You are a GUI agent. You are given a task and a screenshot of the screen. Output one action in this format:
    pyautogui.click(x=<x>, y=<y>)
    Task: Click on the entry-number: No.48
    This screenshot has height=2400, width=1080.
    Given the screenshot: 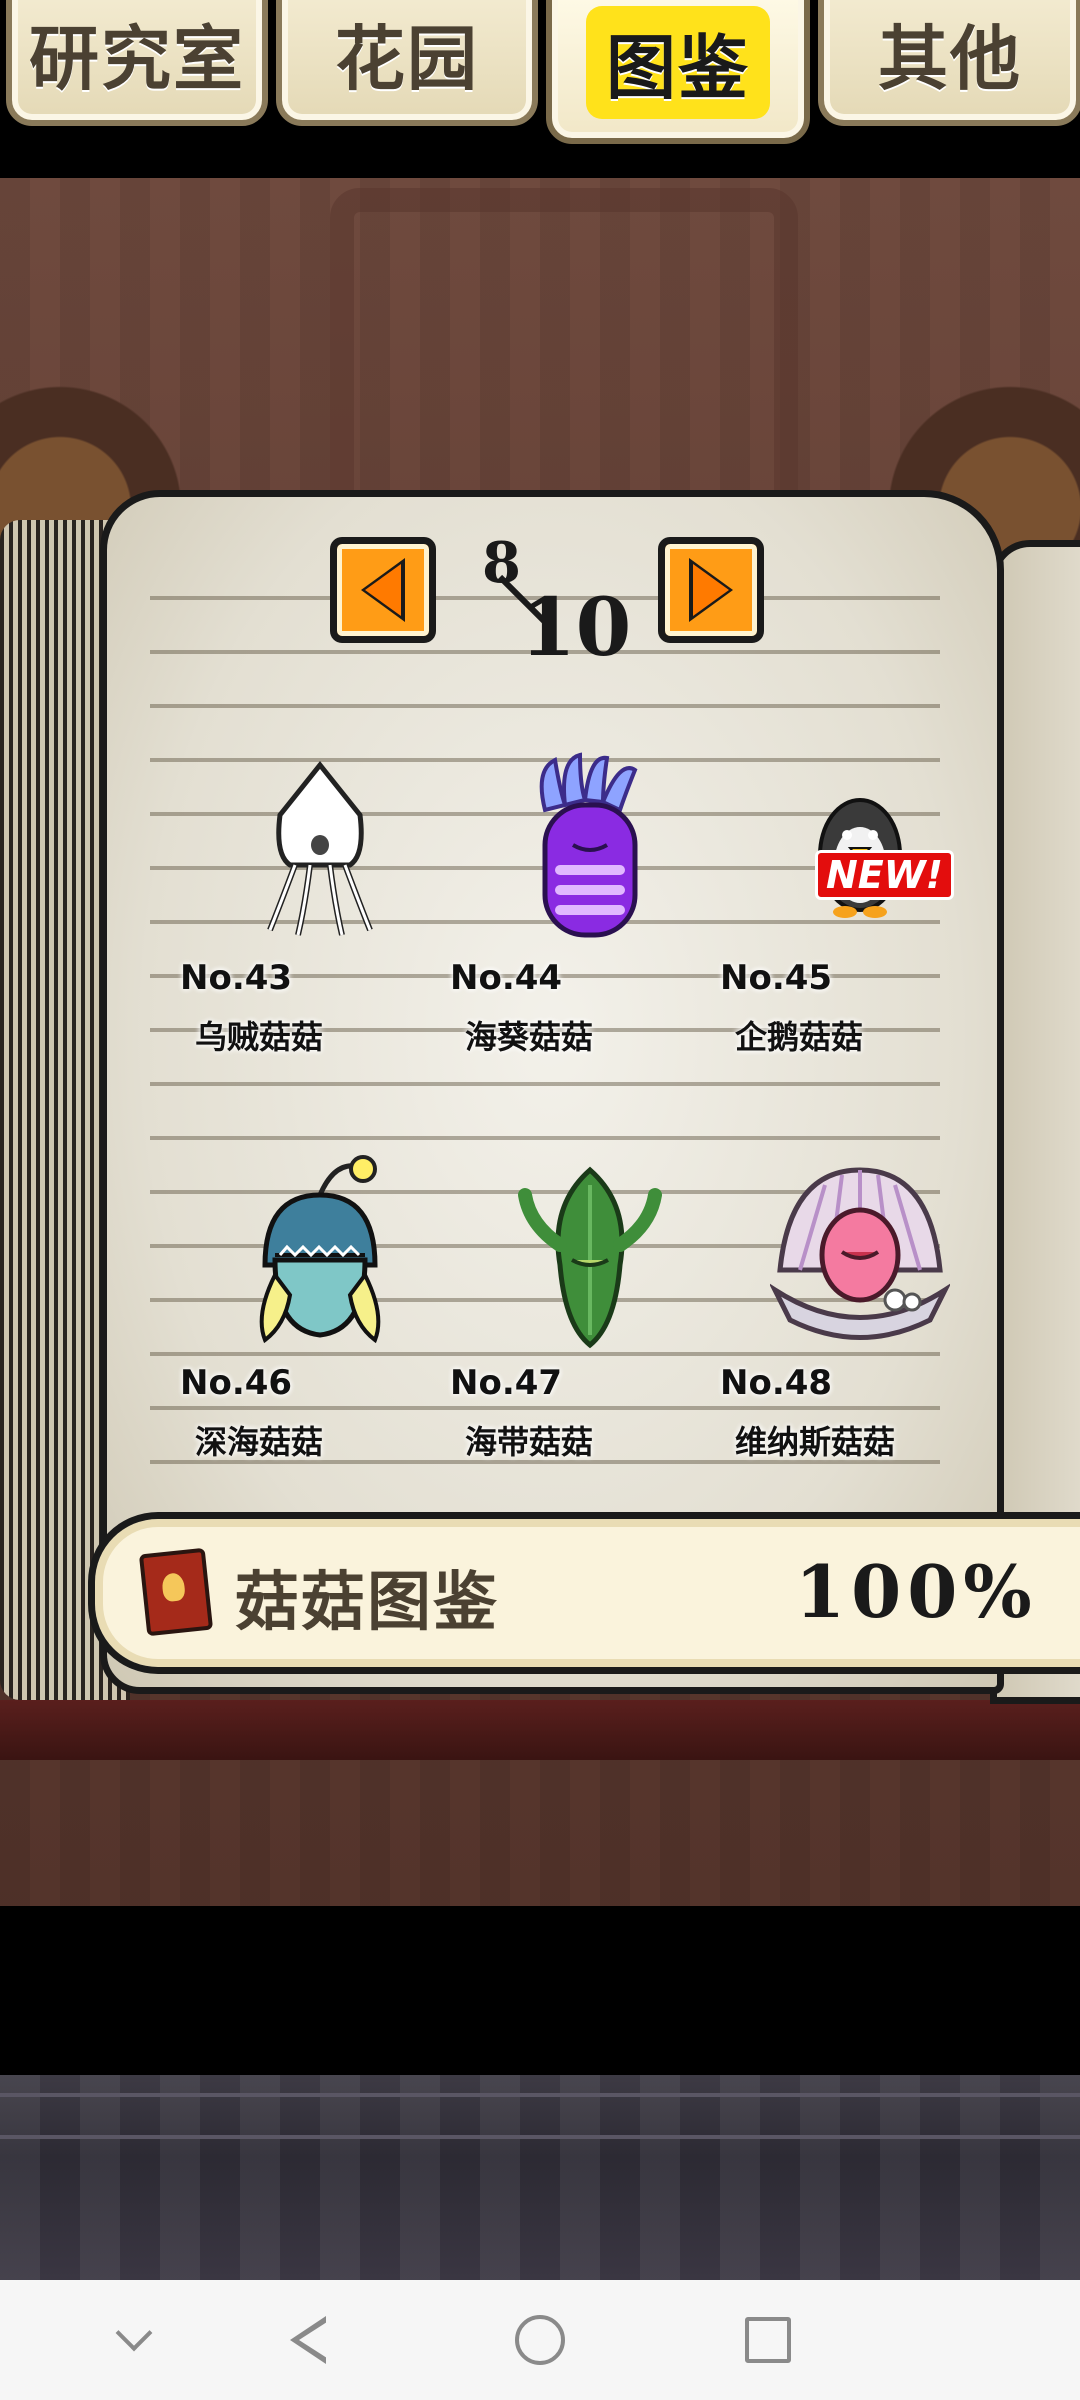 What is the action you would take?
    pyautogui.click(x=776, y=1383)
    